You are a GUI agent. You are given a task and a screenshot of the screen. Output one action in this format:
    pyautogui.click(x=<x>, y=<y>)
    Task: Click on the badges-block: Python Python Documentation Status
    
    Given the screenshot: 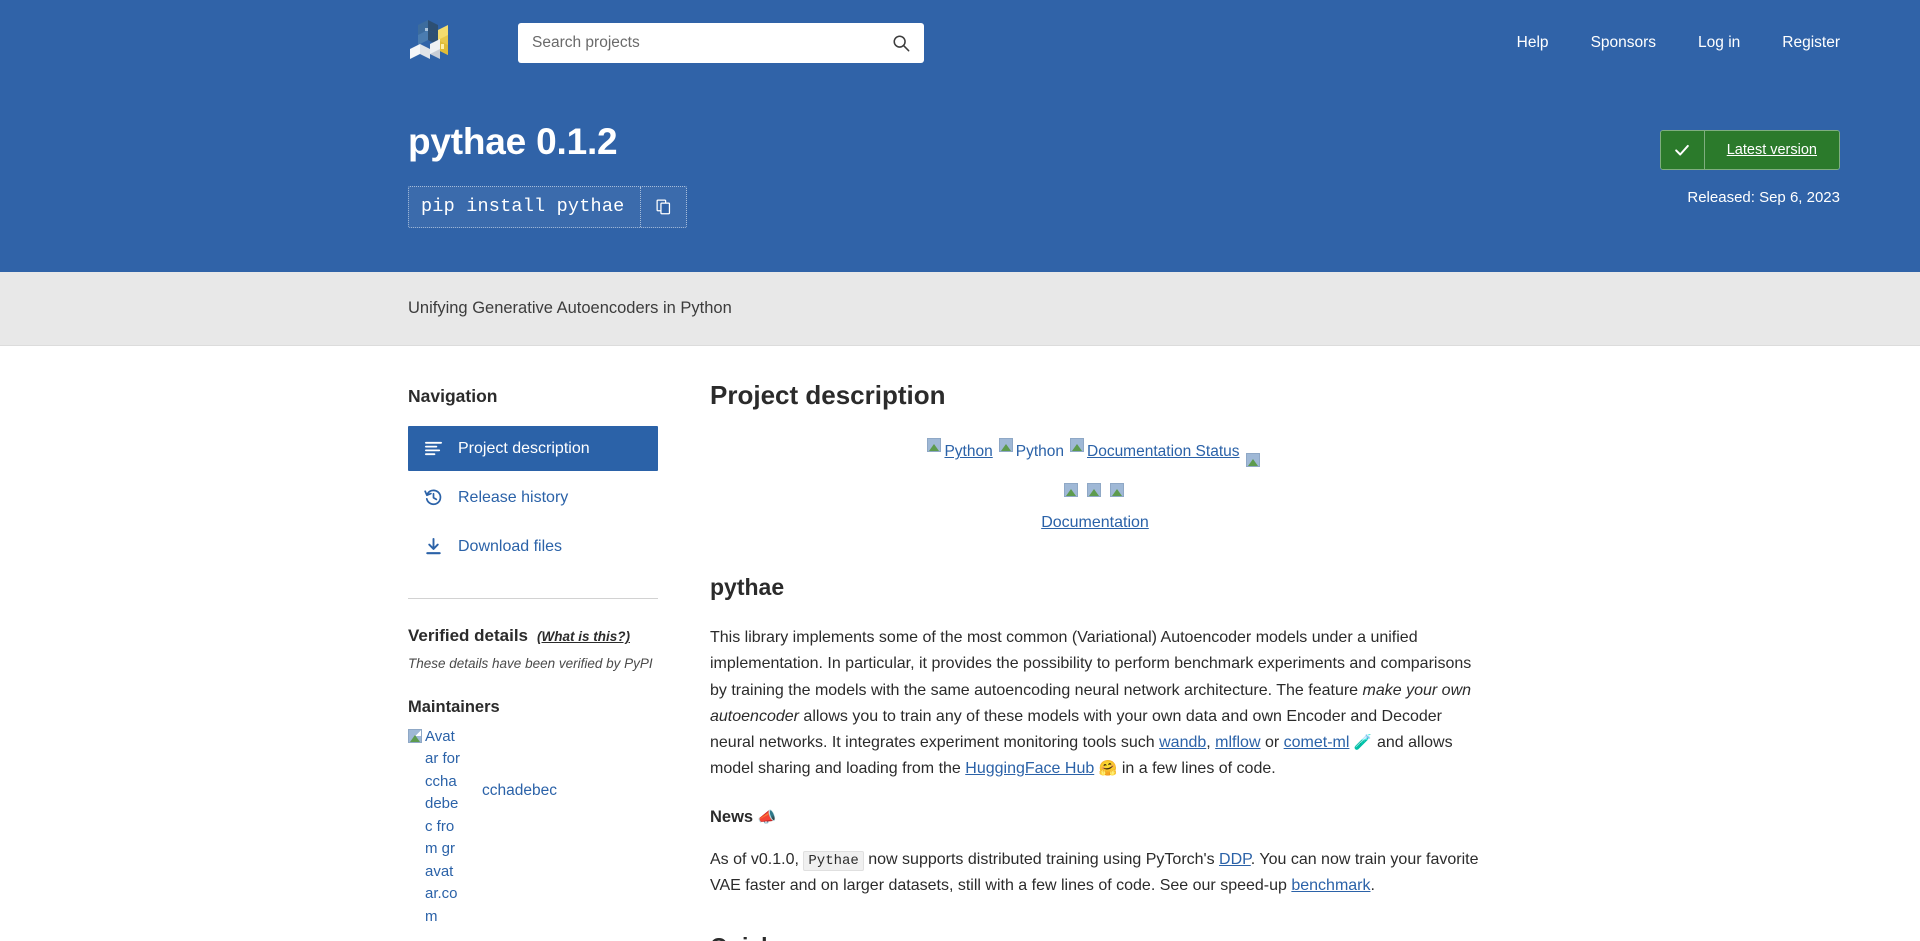 What is the action you would take?
    pyautogui.click(x=1095, y=467)
    